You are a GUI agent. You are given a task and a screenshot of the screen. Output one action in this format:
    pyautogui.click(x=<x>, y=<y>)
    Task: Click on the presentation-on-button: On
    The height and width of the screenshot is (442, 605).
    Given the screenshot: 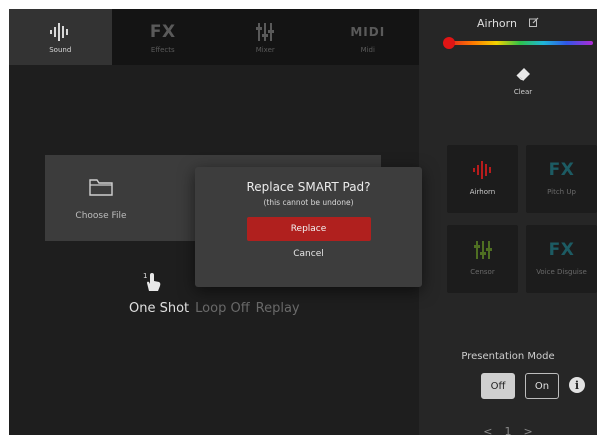 What is the action you would take?
    pyautogui.click(x=542, y=386)
    